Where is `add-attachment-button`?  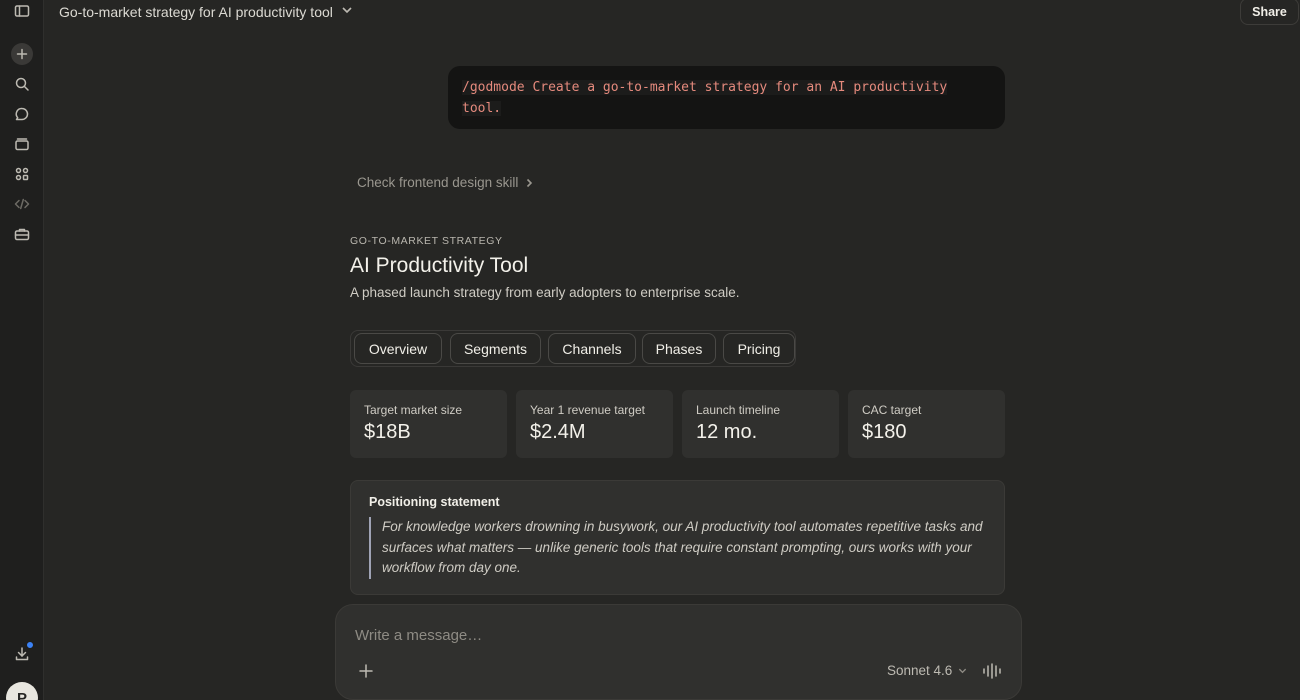
add-attachment-button is located at coordinates (366, 671).